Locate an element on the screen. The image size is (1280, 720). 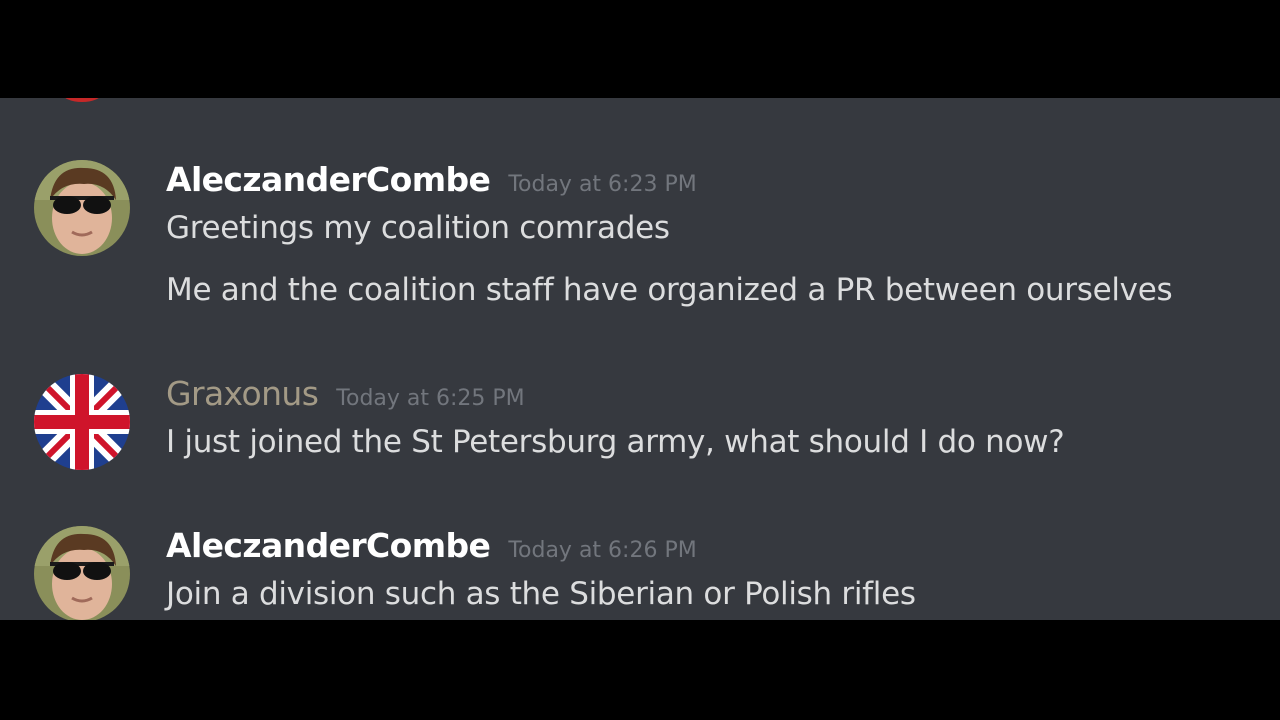
message-header: AleczanderCombe Today at 6:23 PM is located at coordinates (431, 180).